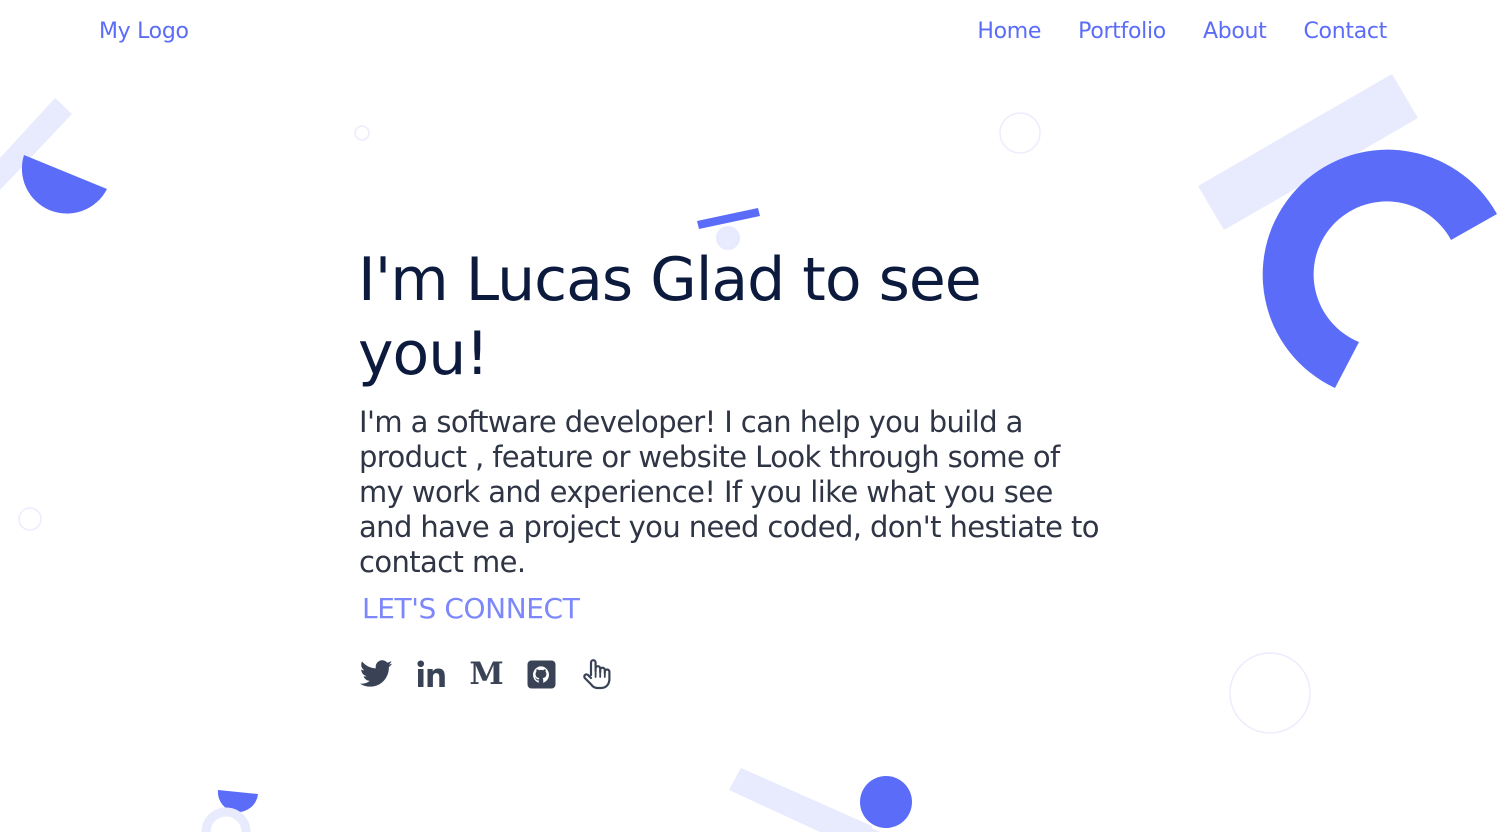 This screenshot has width=1506, height=832. I want to click on logo-link: My Logo, so click(144, 31).